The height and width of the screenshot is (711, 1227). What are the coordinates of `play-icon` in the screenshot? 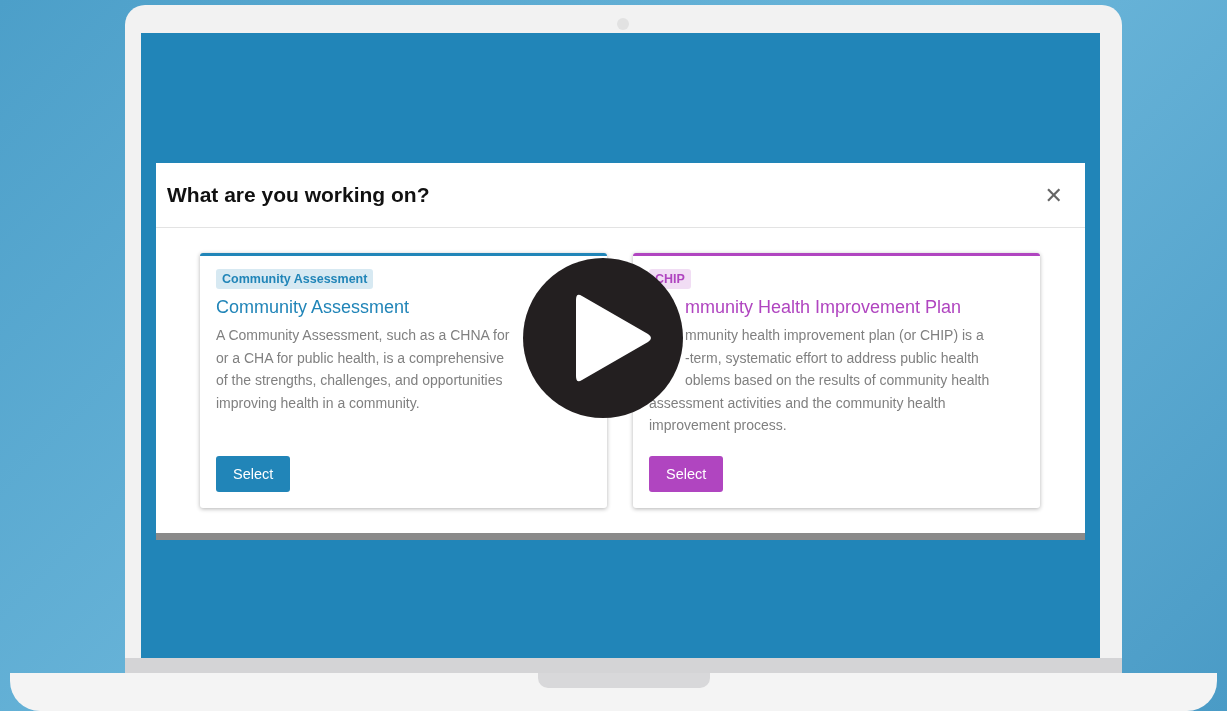 It's located at (614, 338).